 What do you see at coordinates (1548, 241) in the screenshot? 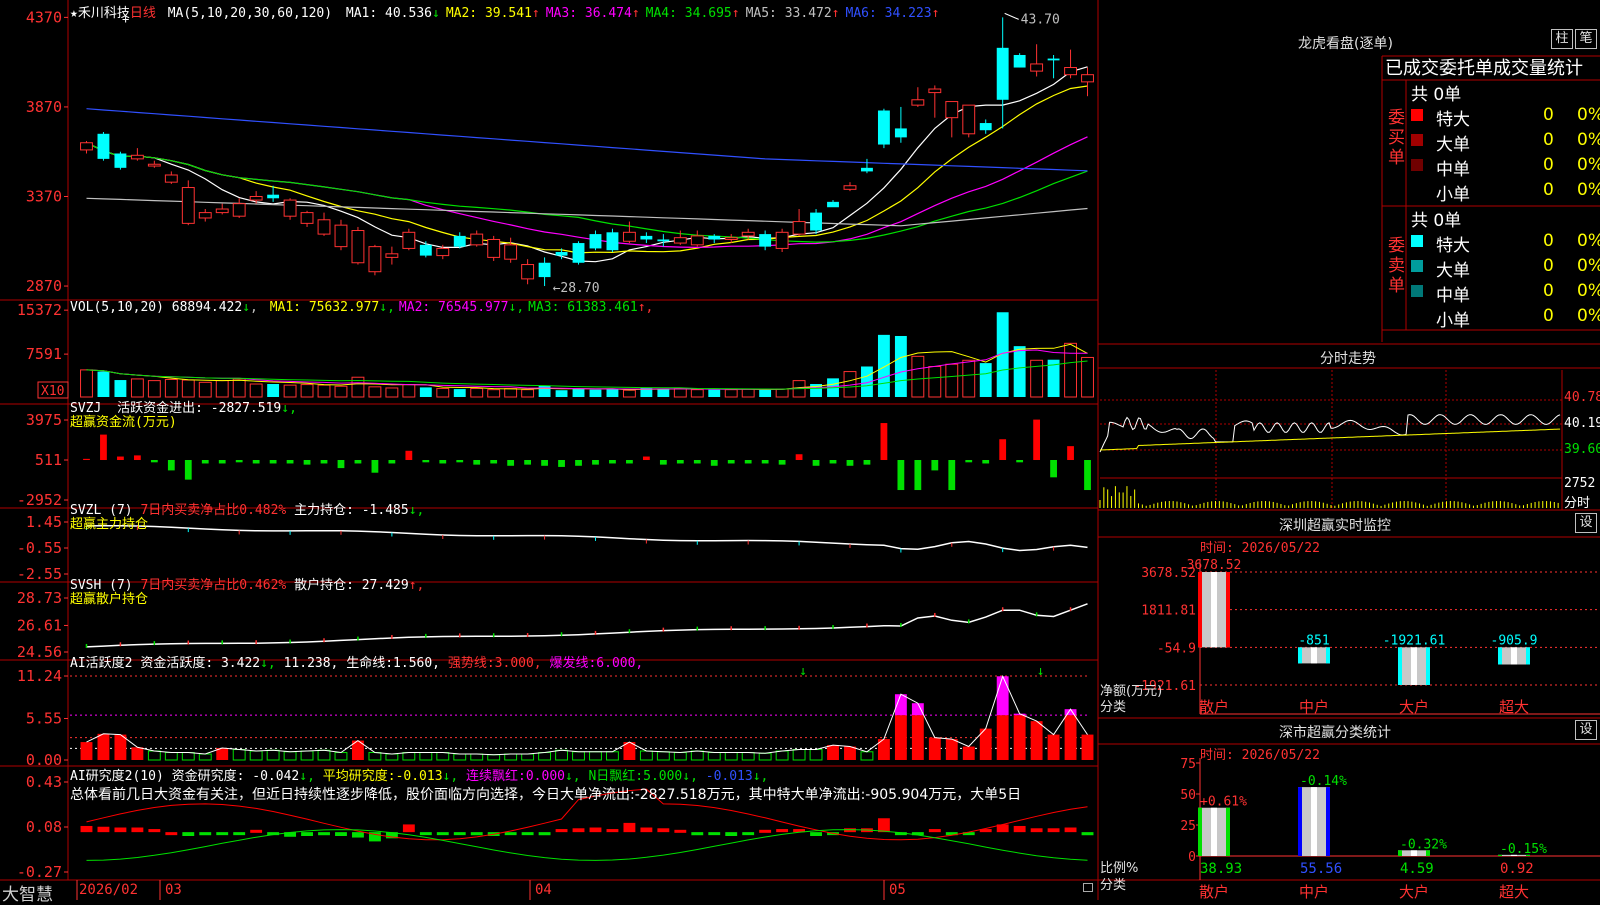
I see `order-row-count: 0` at bounding box center [1548, 241].